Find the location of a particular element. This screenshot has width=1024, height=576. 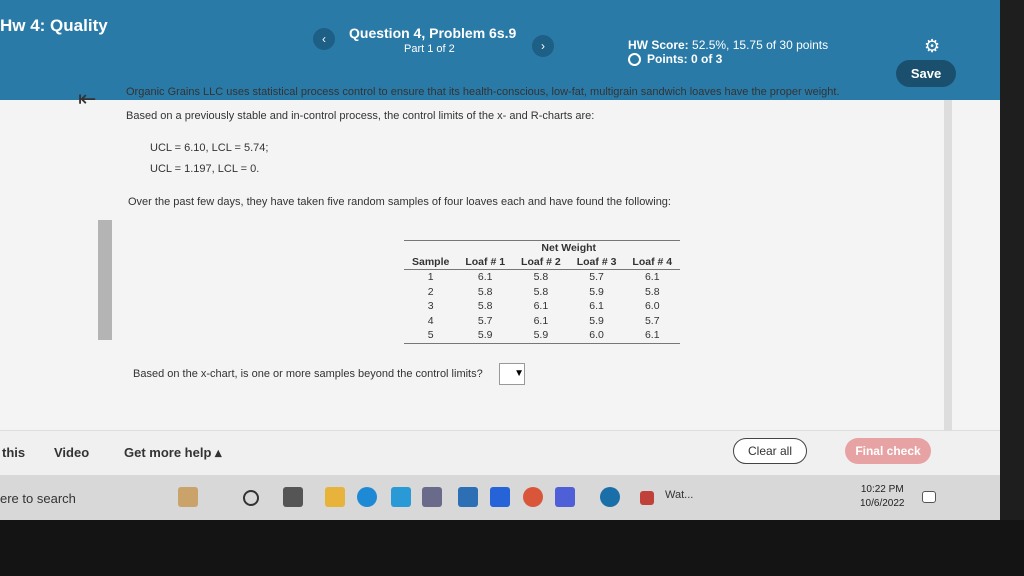

points-status: Points: 0 of 3 is located at coordinates (675, 59).